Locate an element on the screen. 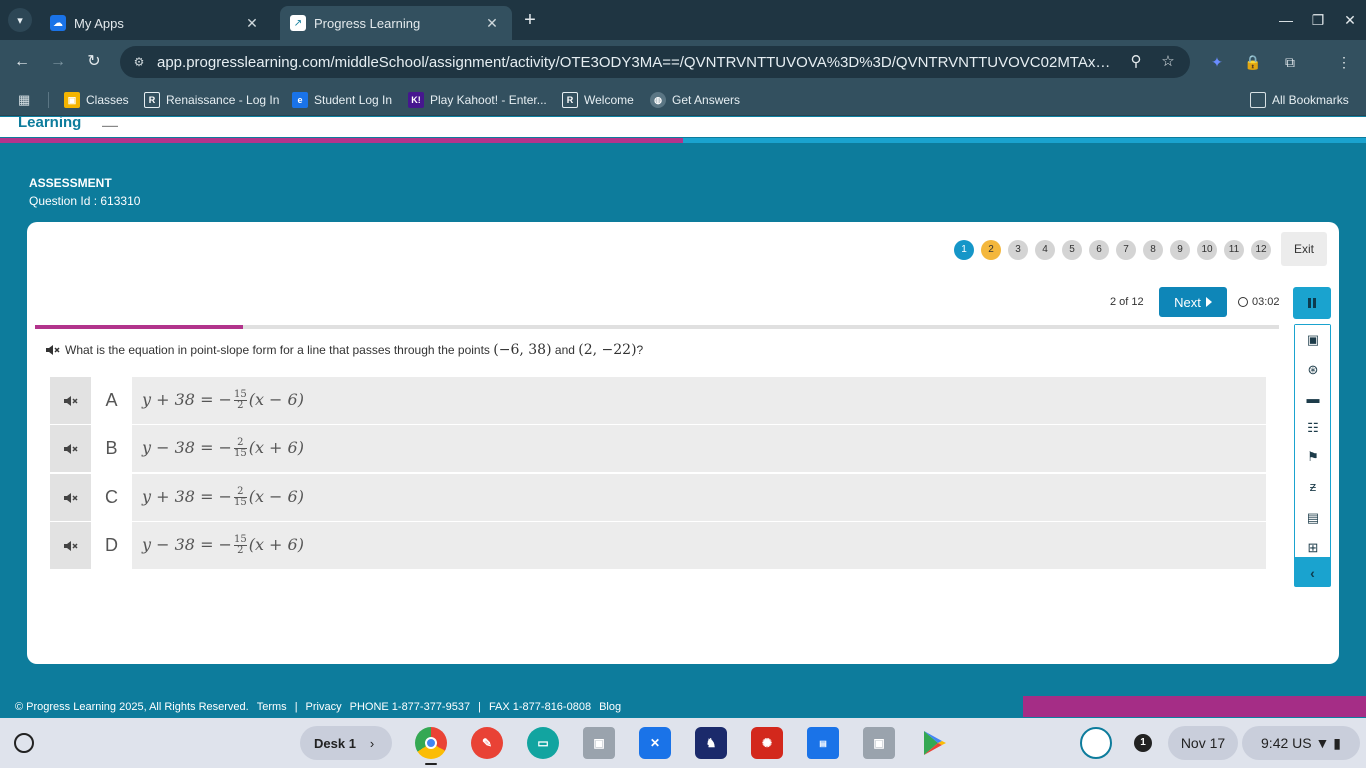 Image resolution: width=1366 pixels, height=768 pixels. tab-progress-learning: ↗ Progress Learning ✕ is located at coordinates (396, 23).